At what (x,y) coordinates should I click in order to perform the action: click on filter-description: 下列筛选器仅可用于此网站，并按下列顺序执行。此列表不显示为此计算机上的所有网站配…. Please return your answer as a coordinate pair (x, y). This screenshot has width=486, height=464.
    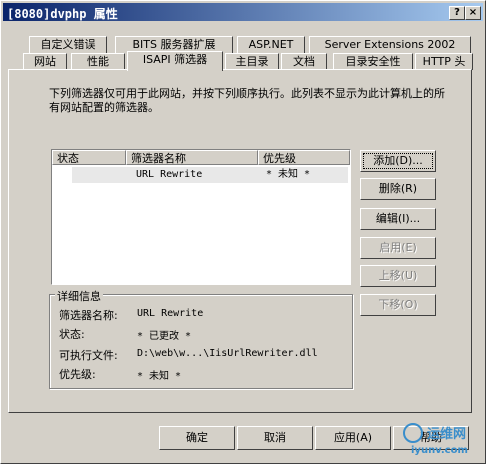
    Looking at the image, I should click on (247, 100).